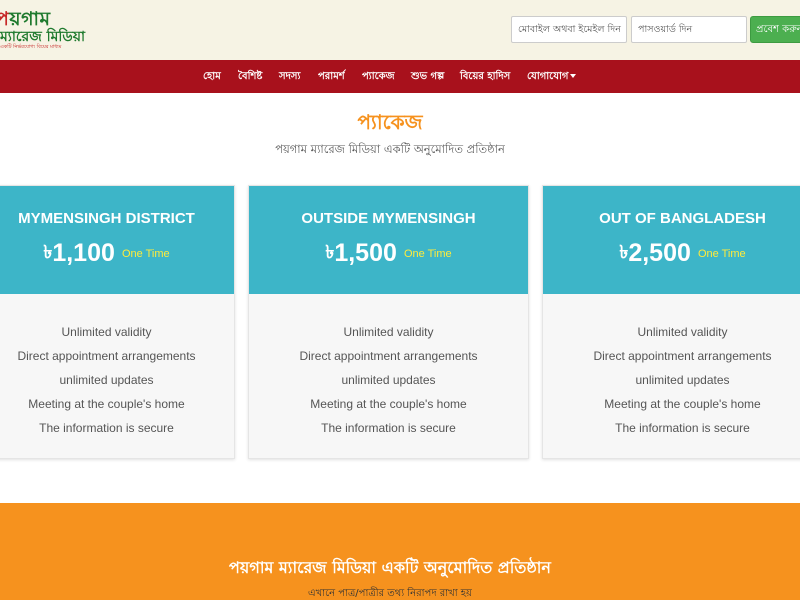 The image size is (800, 600). I want to click on nav-item-features: বৈশিষ্ট, so click(250, 76).